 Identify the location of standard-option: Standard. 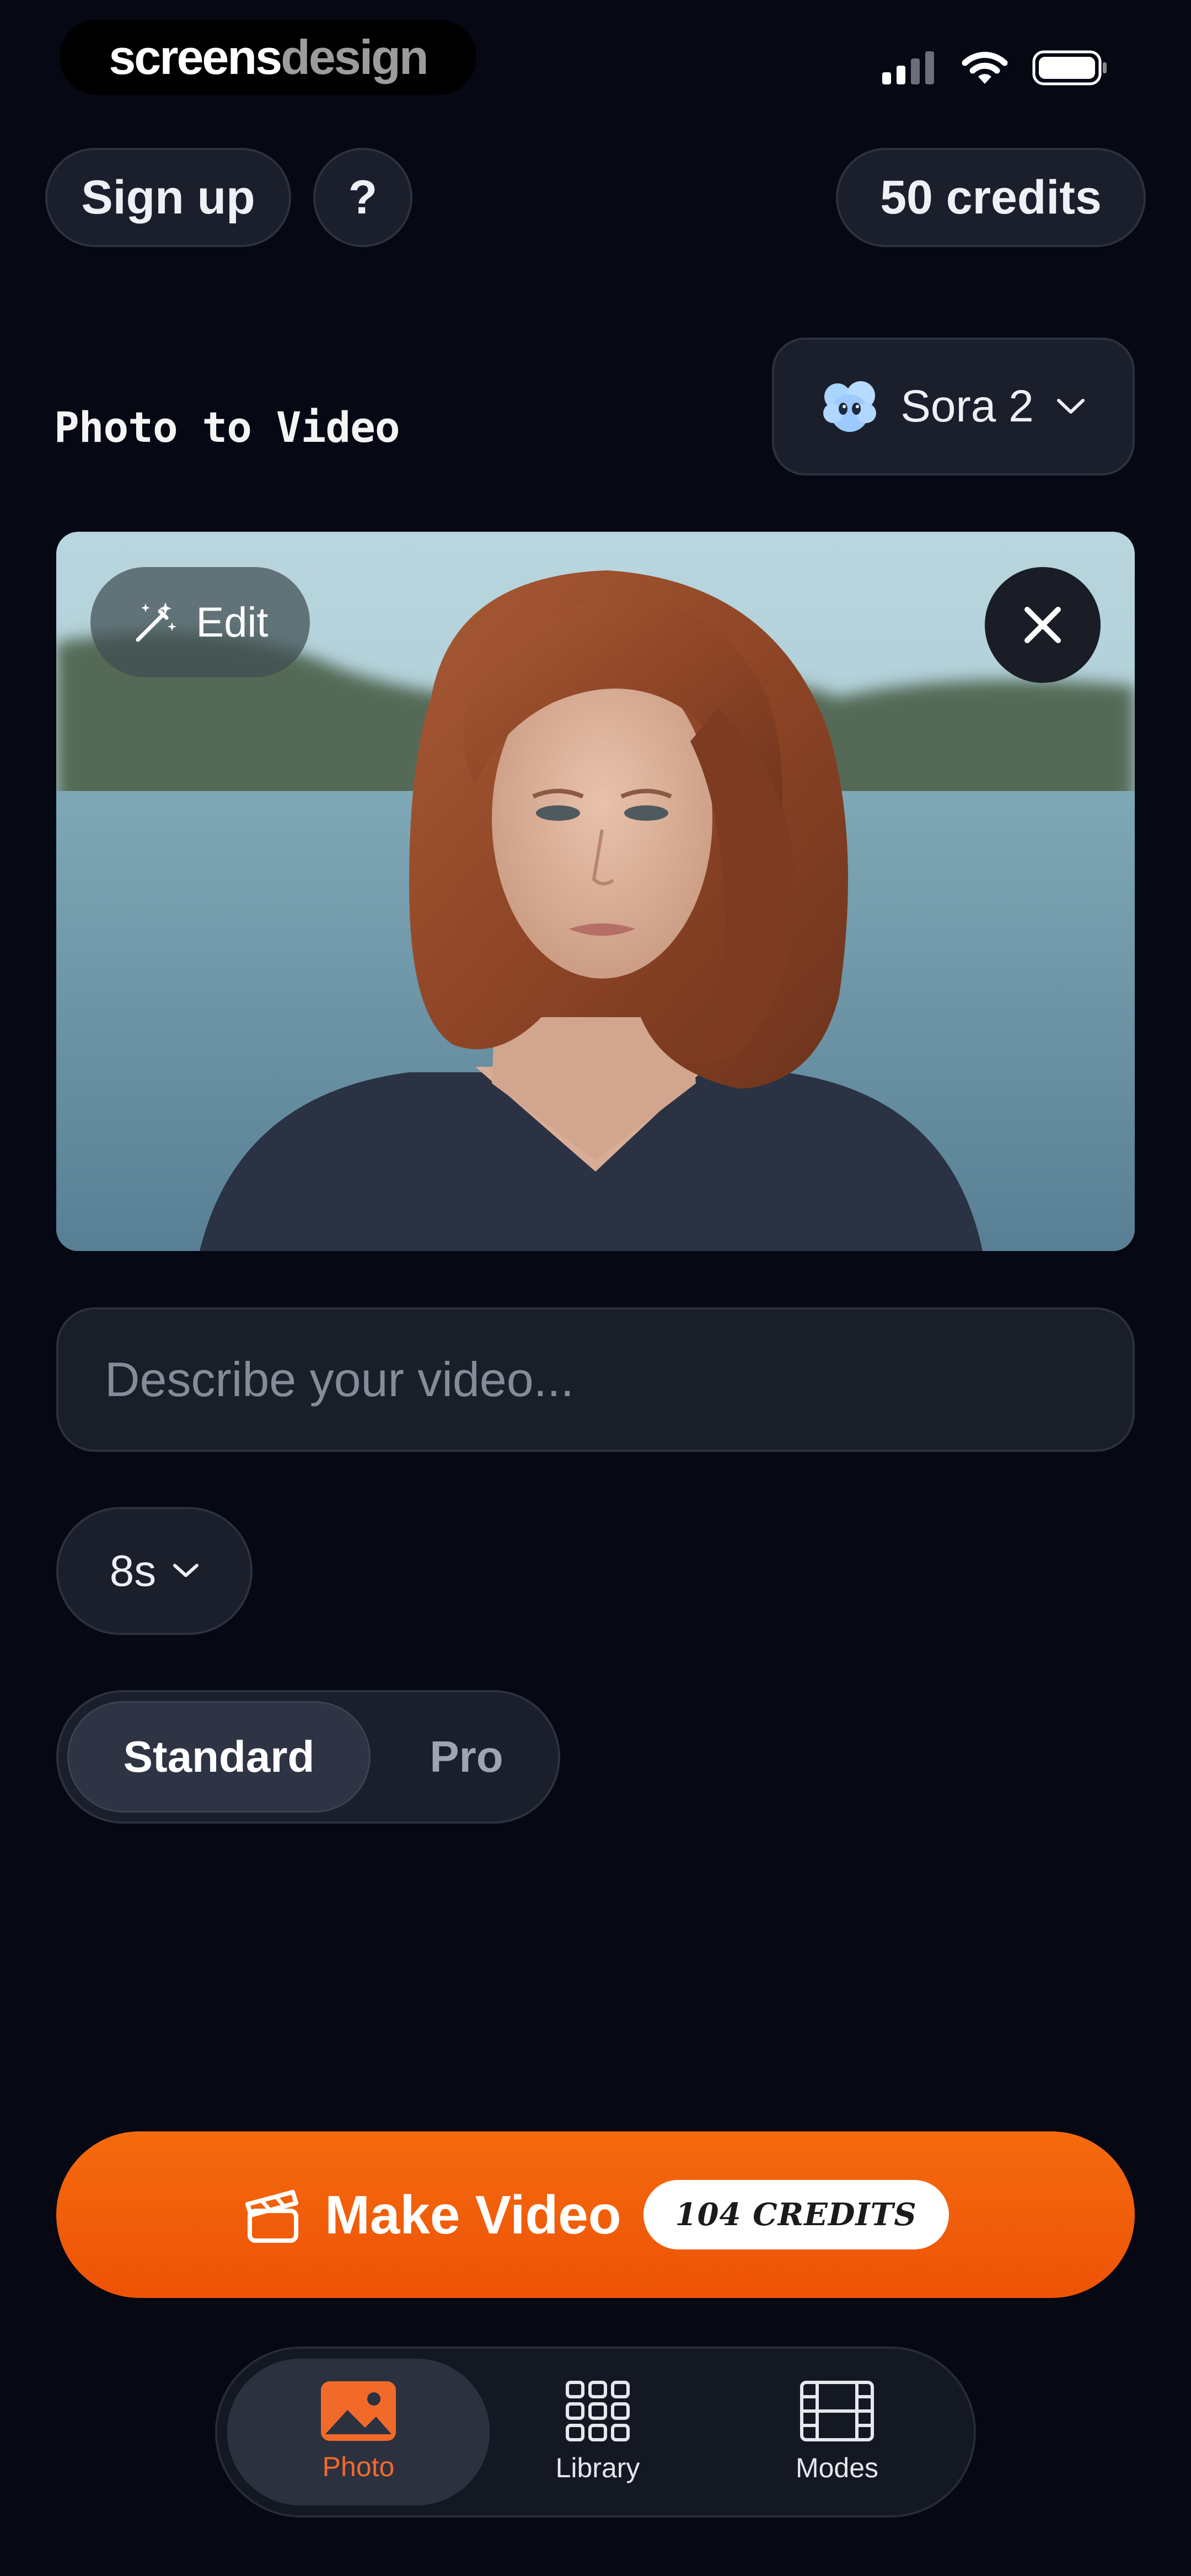
(219, 1757).